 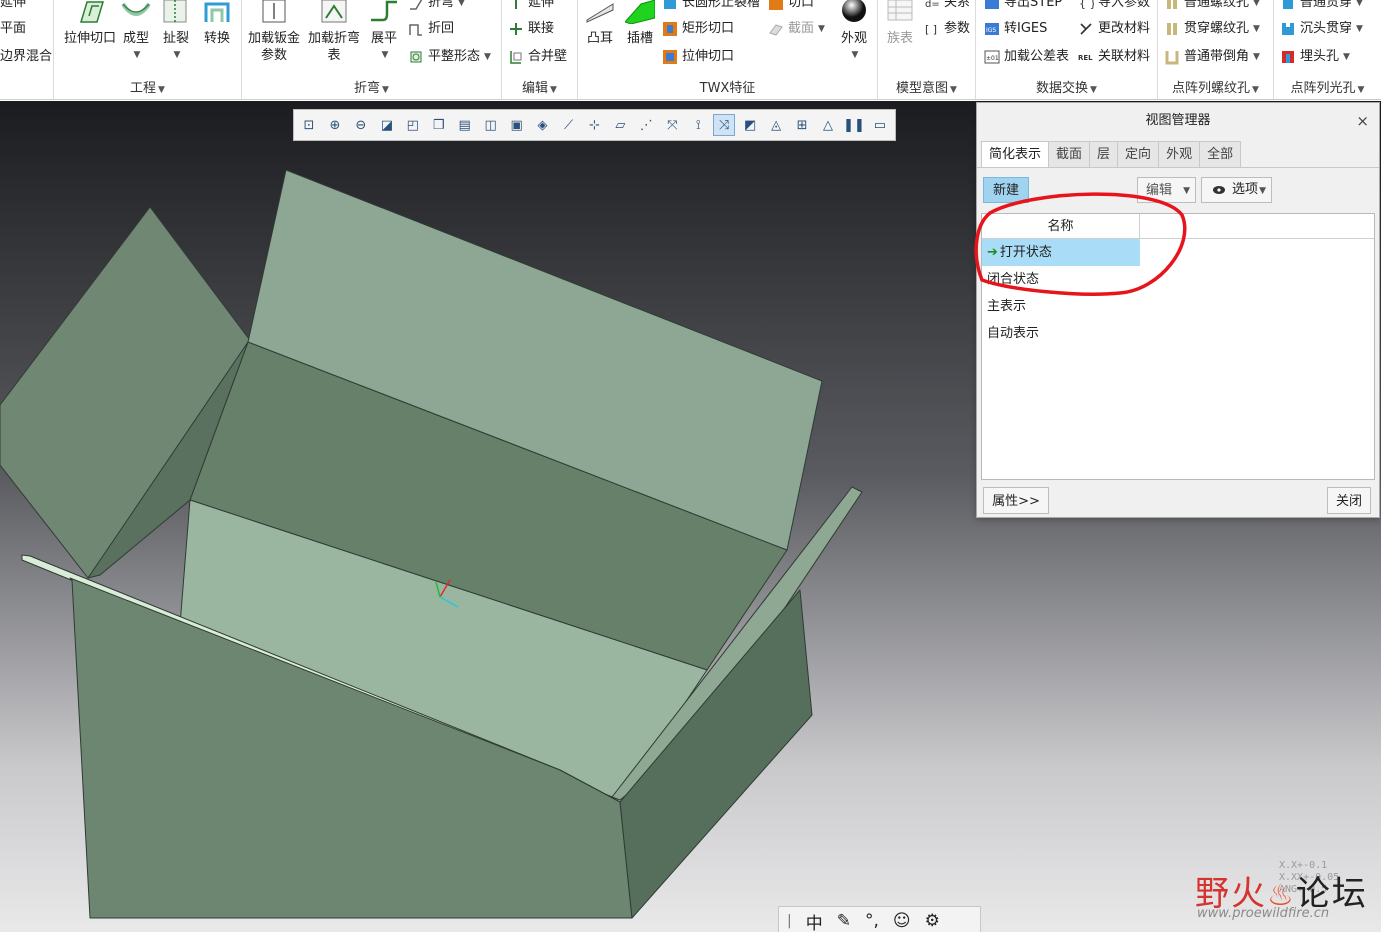 I want to click on extend-item: 延伸, so click(x=531, y=7).